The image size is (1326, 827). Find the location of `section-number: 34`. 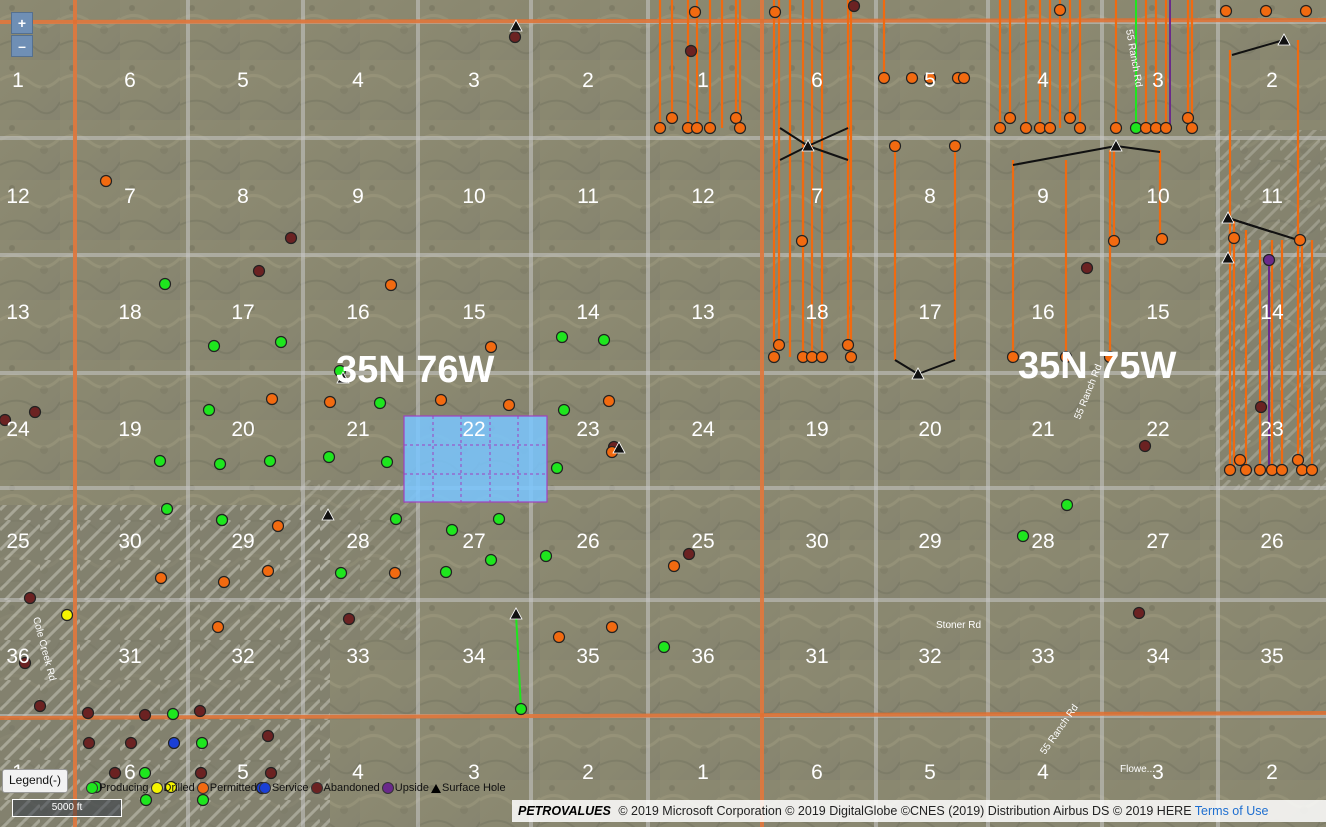

section-number: 34 is located at coordinates (1158, 656).